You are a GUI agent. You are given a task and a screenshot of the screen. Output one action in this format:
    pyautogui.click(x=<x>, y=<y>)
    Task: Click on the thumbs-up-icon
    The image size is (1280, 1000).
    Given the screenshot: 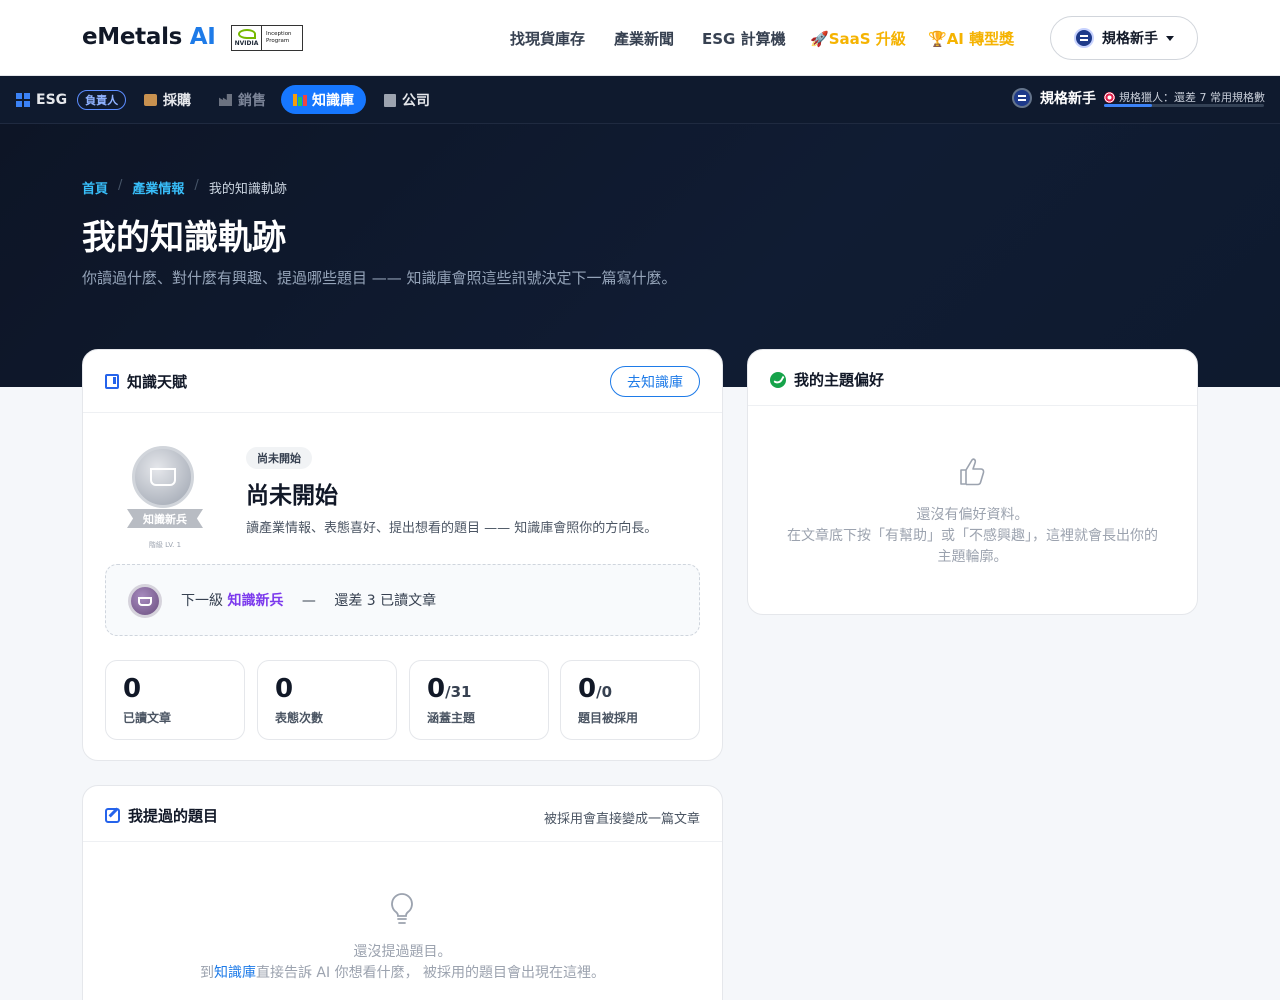 What is the action you would take?
    pyautogui.click(x=972, y=472)
    